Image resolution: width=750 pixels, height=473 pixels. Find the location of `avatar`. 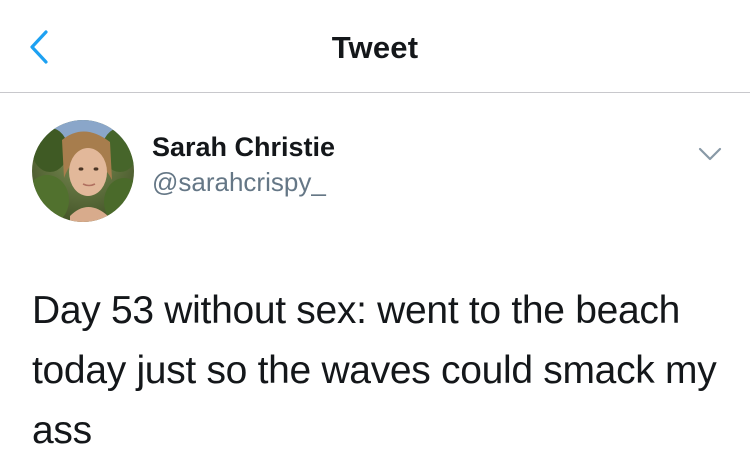

avatar is located at coordinates (83, 171).